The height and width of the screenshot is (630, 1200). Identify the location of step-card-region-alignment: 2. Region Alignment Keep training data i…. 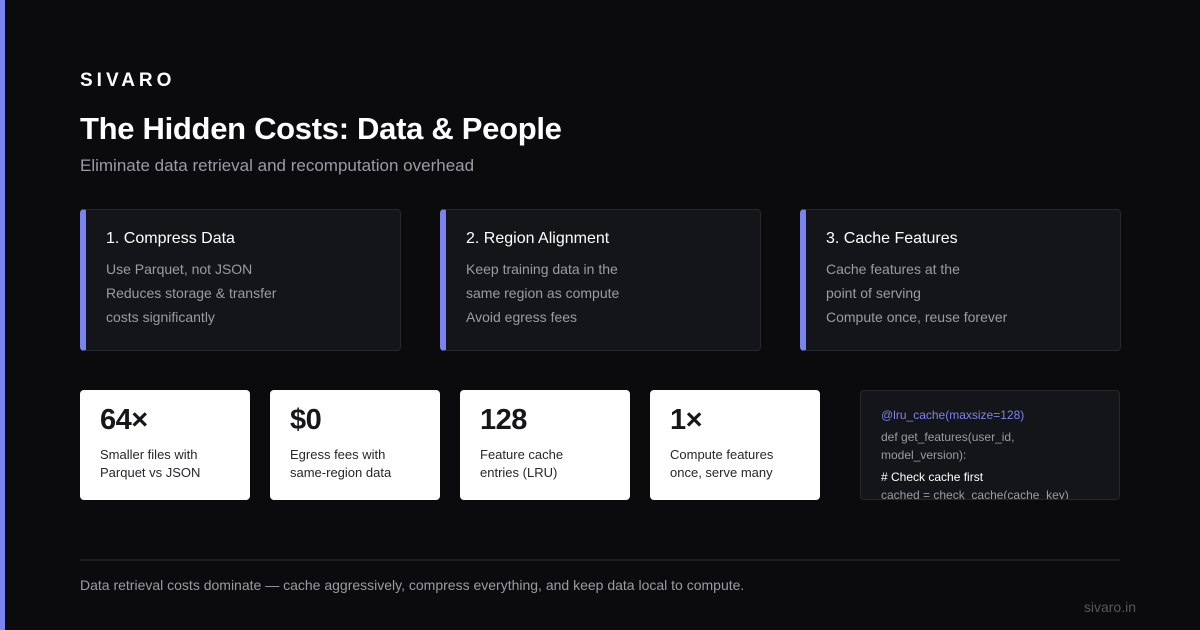
(600, 280).